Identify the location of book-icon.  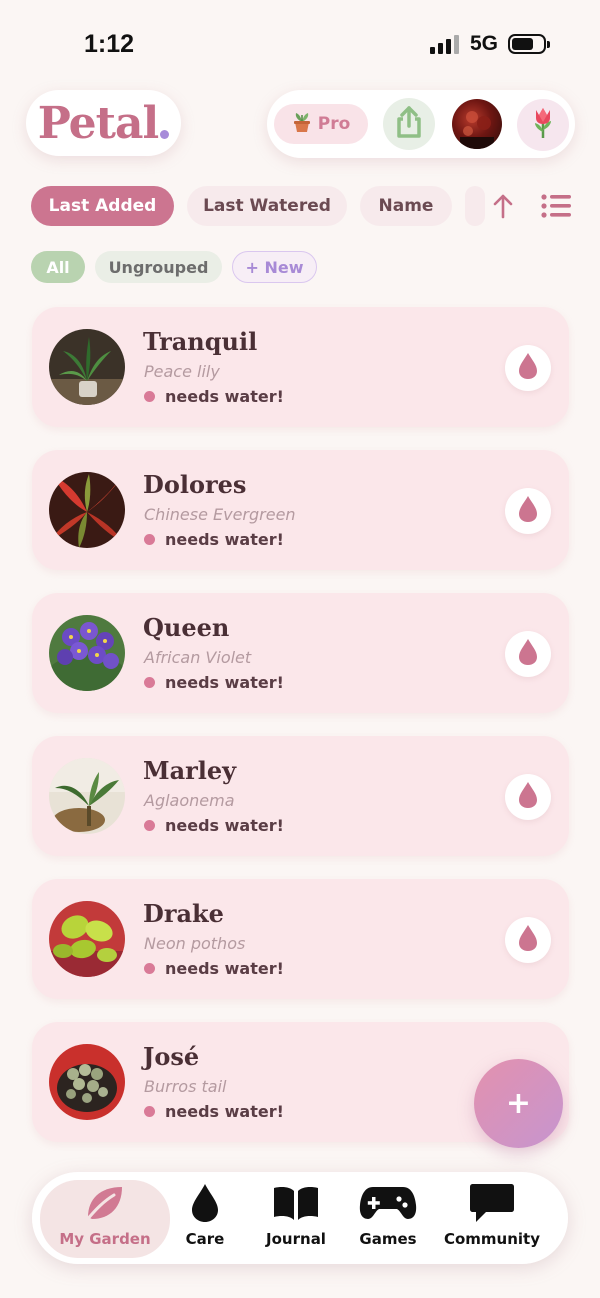
(296, 1203).